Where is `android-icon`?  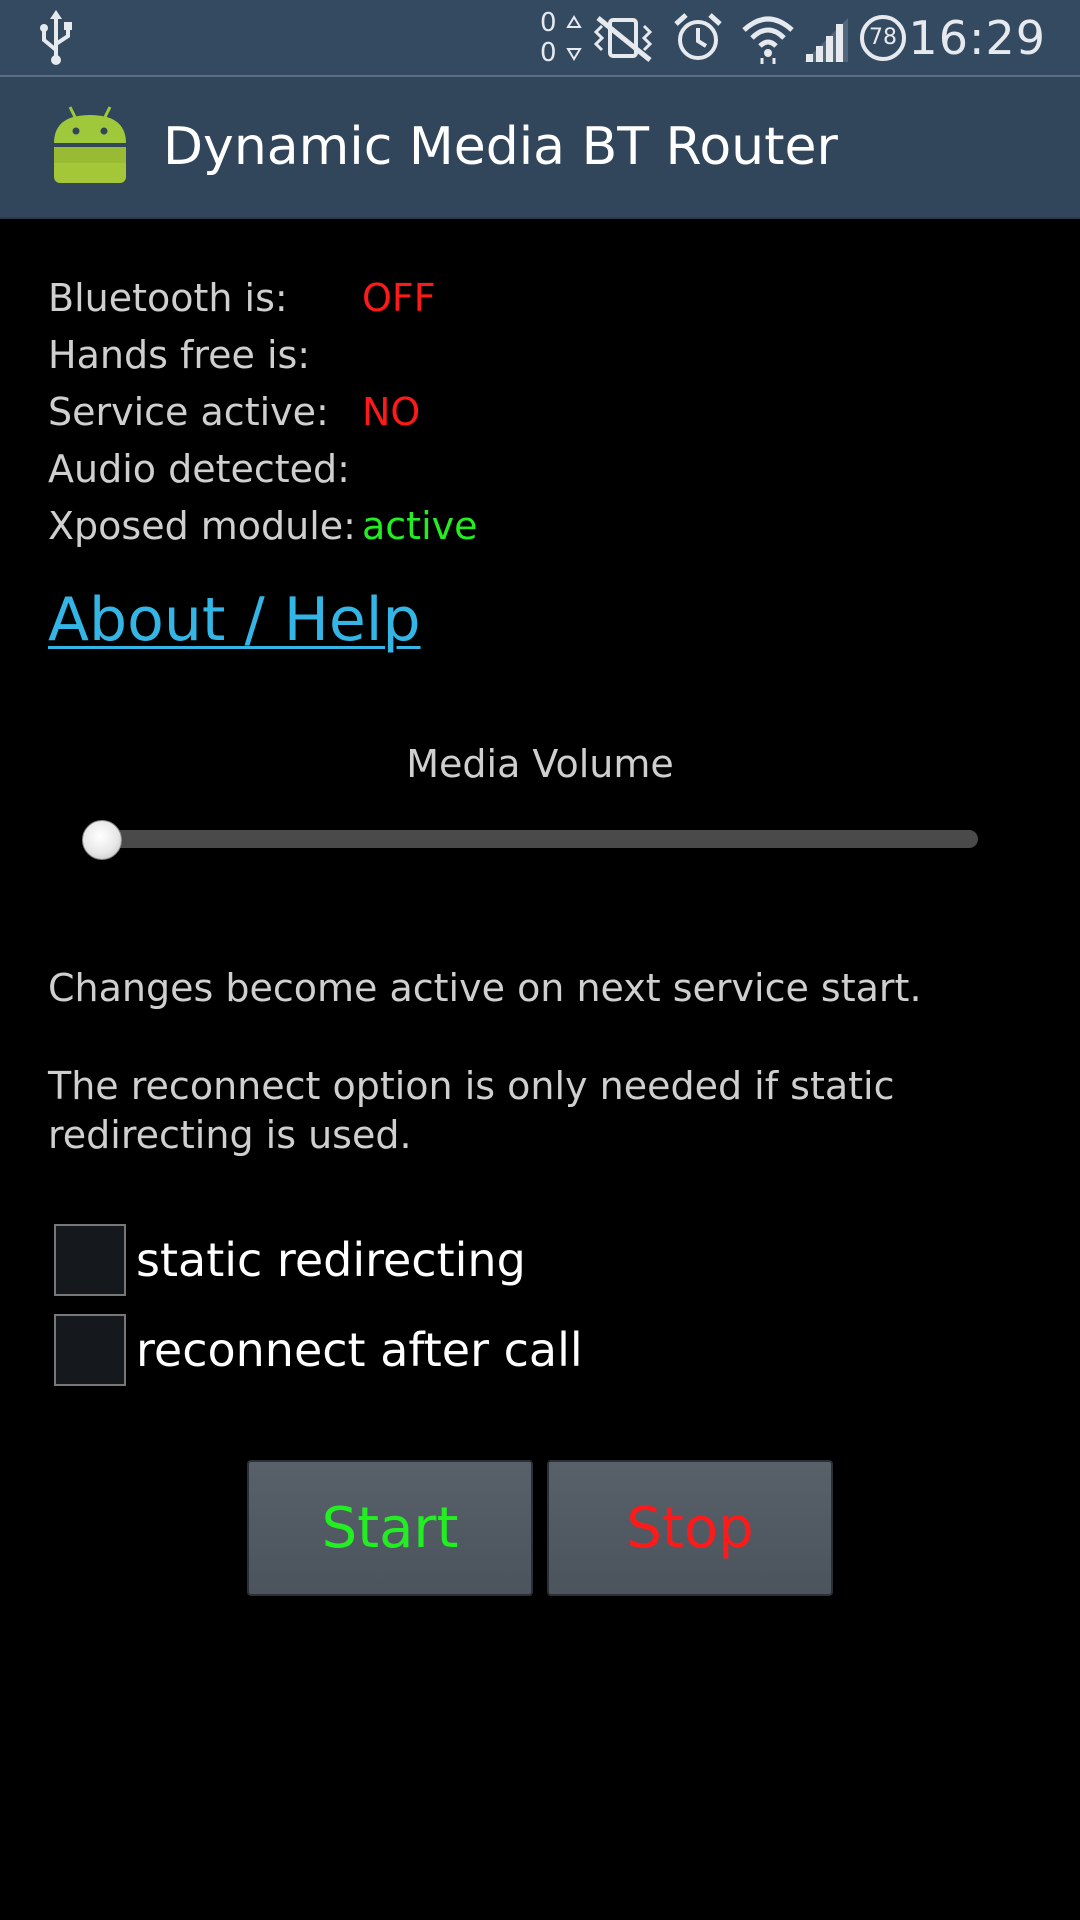
android-icon is located at coordinates (90, 146).